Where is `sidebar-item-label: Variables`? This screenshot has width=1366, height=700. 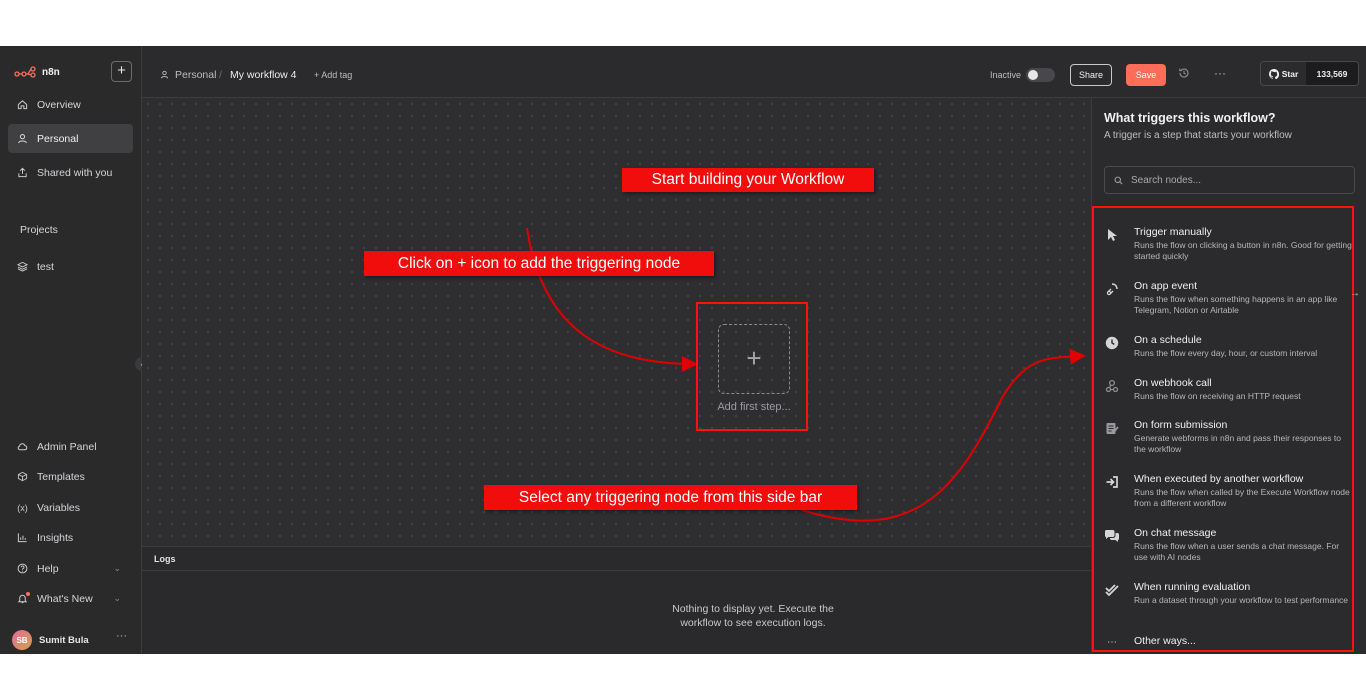
sidebar-item-label: Variables is located at coordinates (58, 507).